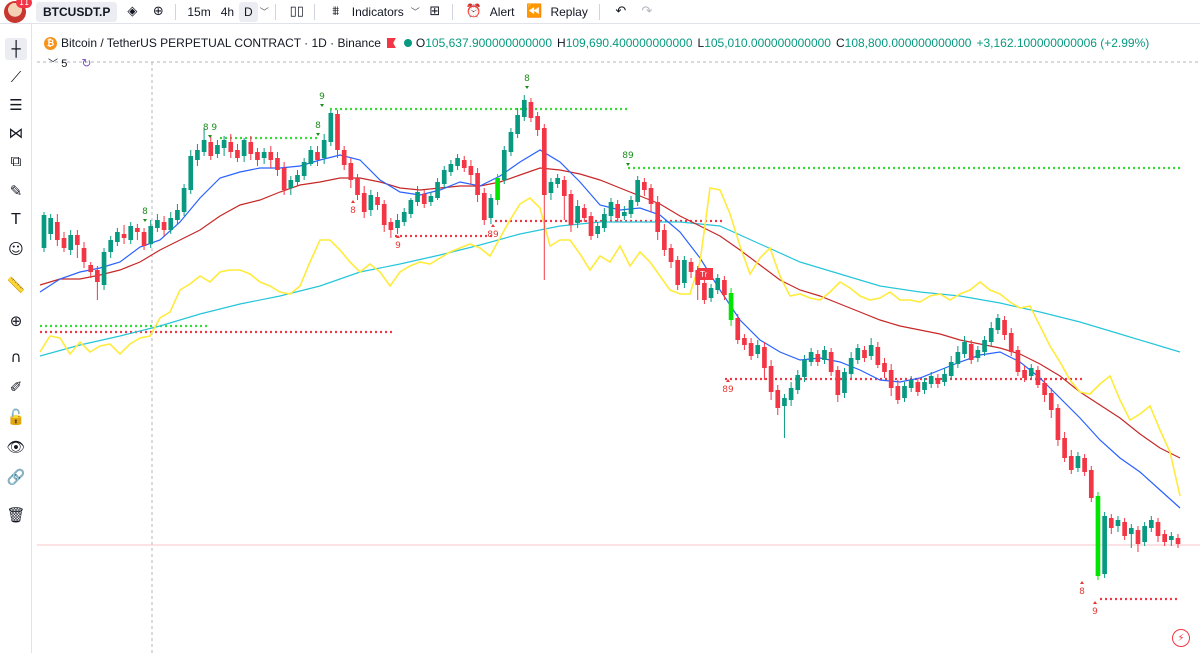 This screenshot has height=653, width=1200. What do you see at coordinates (647, 12) in the screenshot?
I see `redo-icon: ↷` at bounding box center [647, 12].